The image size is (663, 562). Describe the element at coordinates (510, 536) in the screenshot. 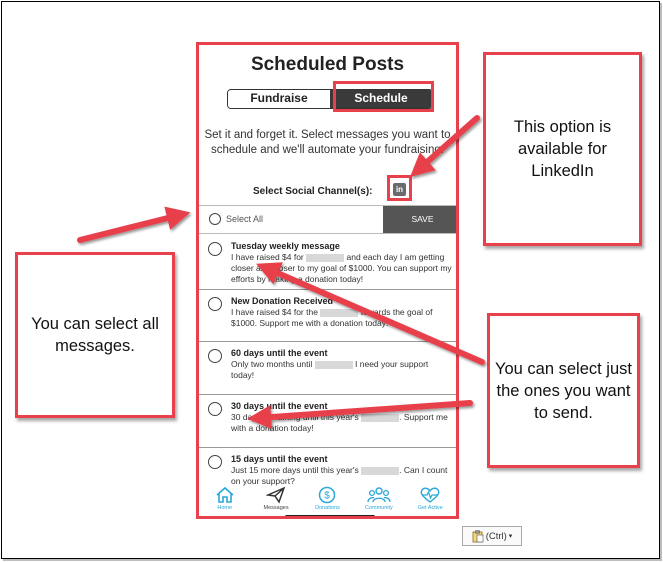

I see `chevron-down-icon: ▾` at that location.